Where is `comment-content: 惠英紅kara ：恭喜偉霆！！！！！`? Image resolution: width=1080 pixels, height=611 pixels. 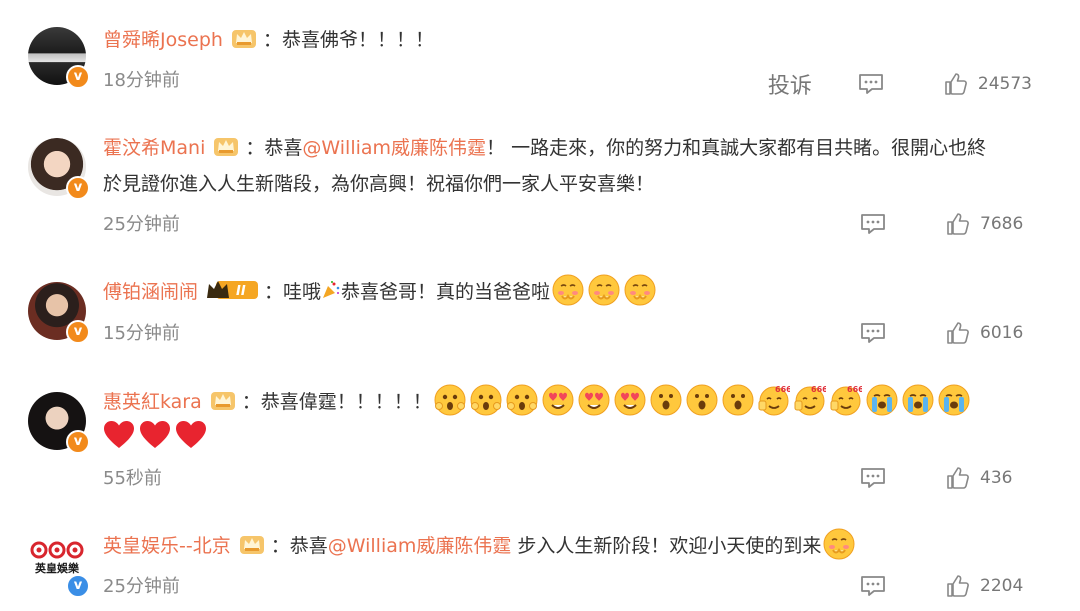 comment-content: 惠英紅kara ：恭喜偉霆！！！！！ is located at coordinates (537, 402).